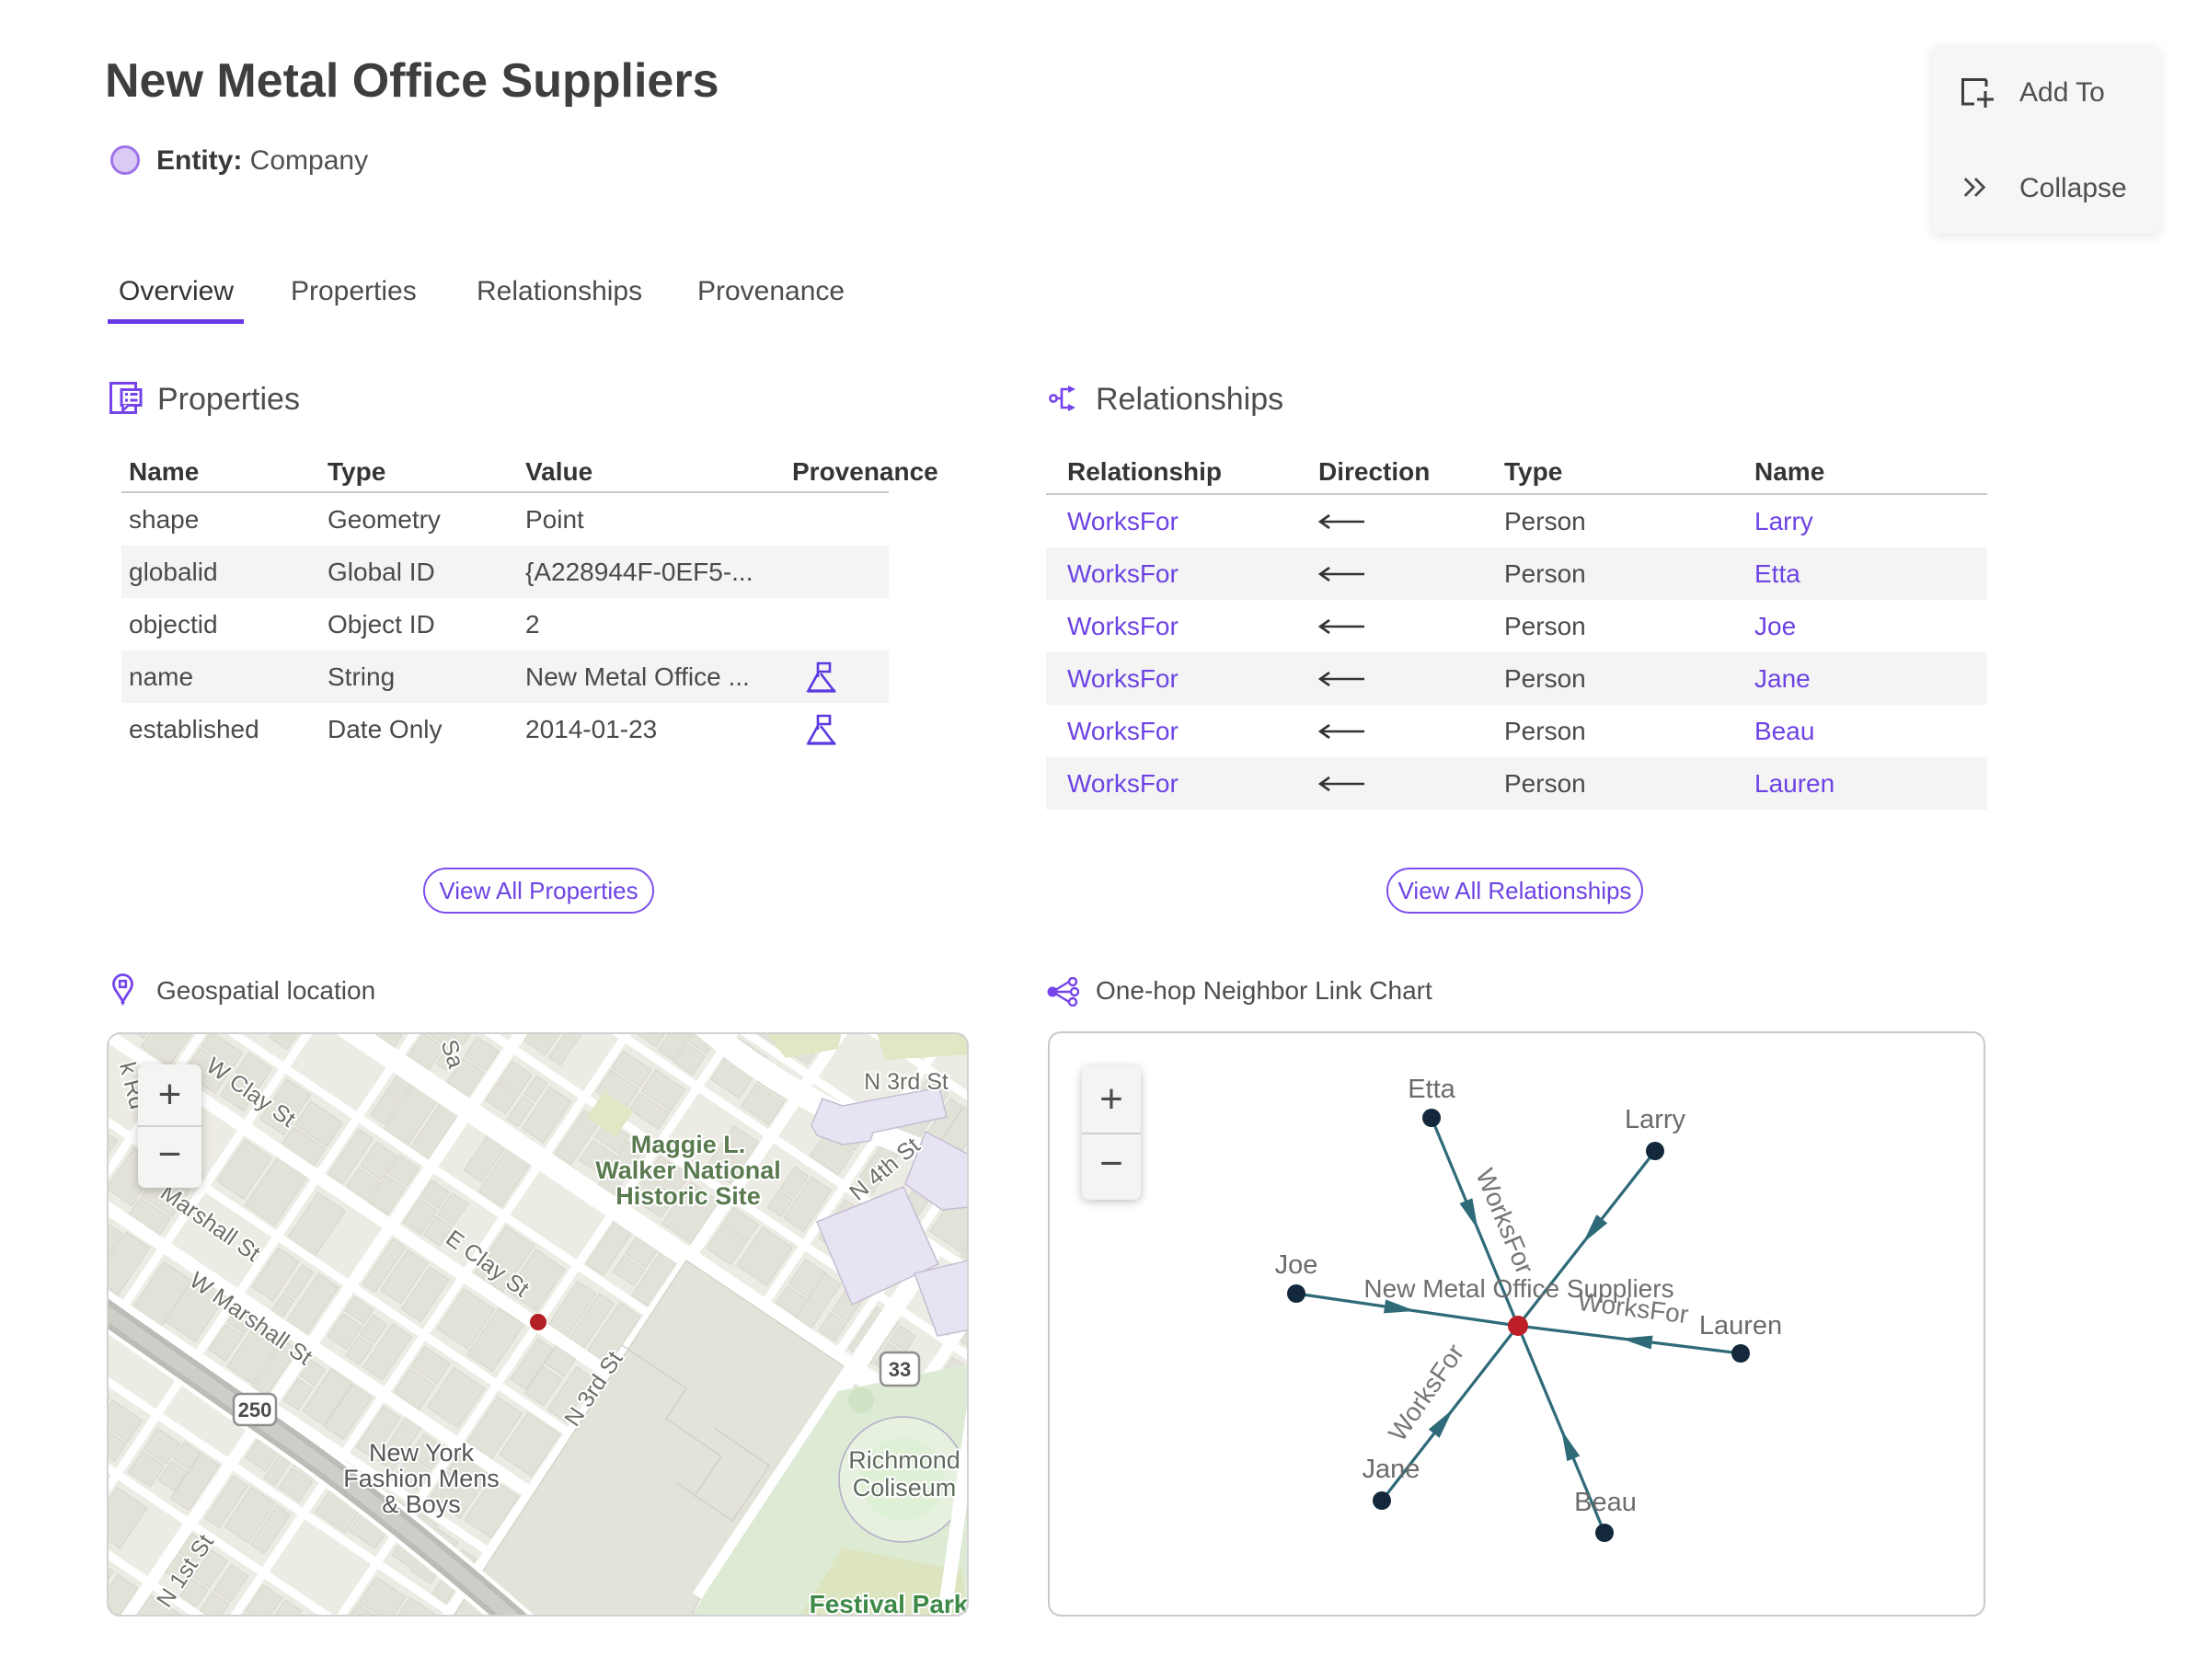 Image resolution: width=2208 pixels, height=1680 pixels. What do you see at coordinates (904, 1460) in the screenshot?
I see `svg-text: Richmond` at bounding box center [904, 1460].